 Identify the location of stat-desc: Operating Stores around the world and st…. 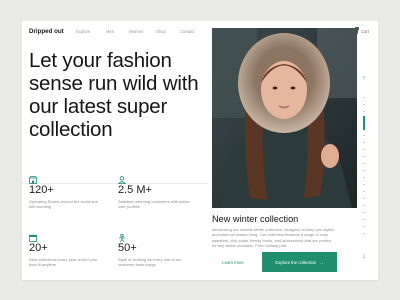
(63, 204).